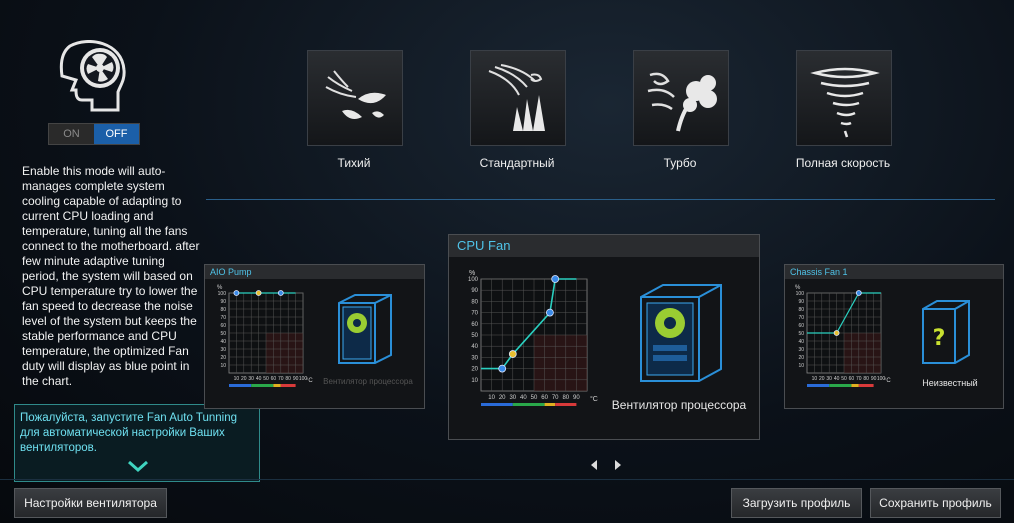  Describe the element at coordinates (71, 134) in the screenshot. I see `toggle-on-option: ON` at that location.